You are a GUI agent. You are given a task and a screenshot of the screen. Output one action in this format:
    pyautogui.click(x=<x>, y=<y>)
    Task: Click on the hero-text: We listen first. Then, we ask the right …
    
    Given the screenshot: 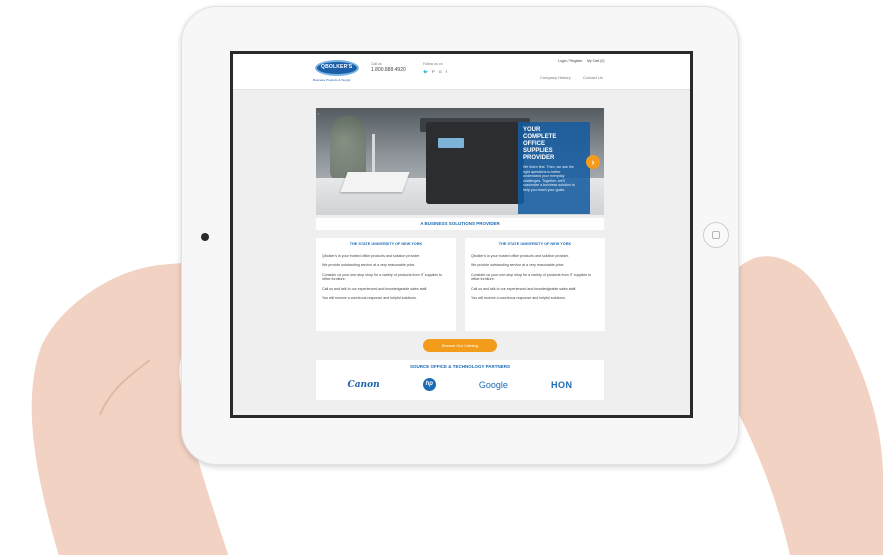 What is the action you would take?
    pyautogui.click(x=549, y=178)
    